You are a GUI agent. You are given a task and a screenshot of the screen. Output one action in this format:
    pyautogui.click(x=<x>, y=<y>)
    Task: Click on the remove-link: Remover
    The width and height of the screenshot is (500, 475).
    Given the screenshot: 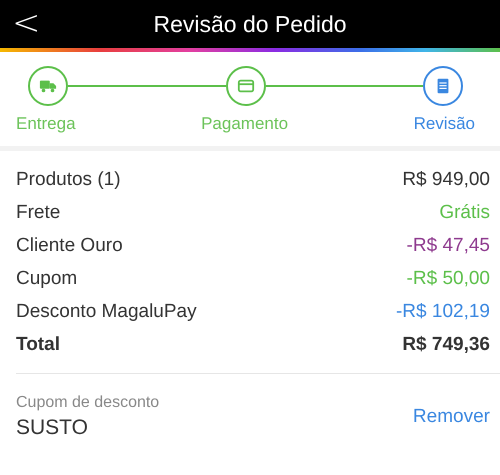 What is the action you would take?
    pyautogui.click(x=451, y=417)
    